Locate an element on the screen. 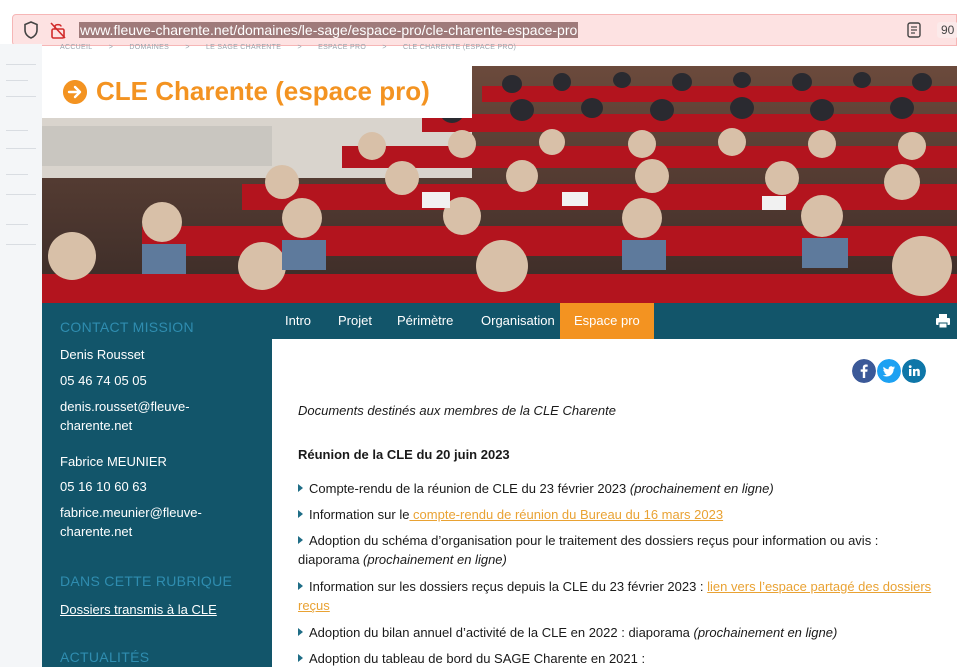  reader-view-icon is located at coordinates (914, 30).